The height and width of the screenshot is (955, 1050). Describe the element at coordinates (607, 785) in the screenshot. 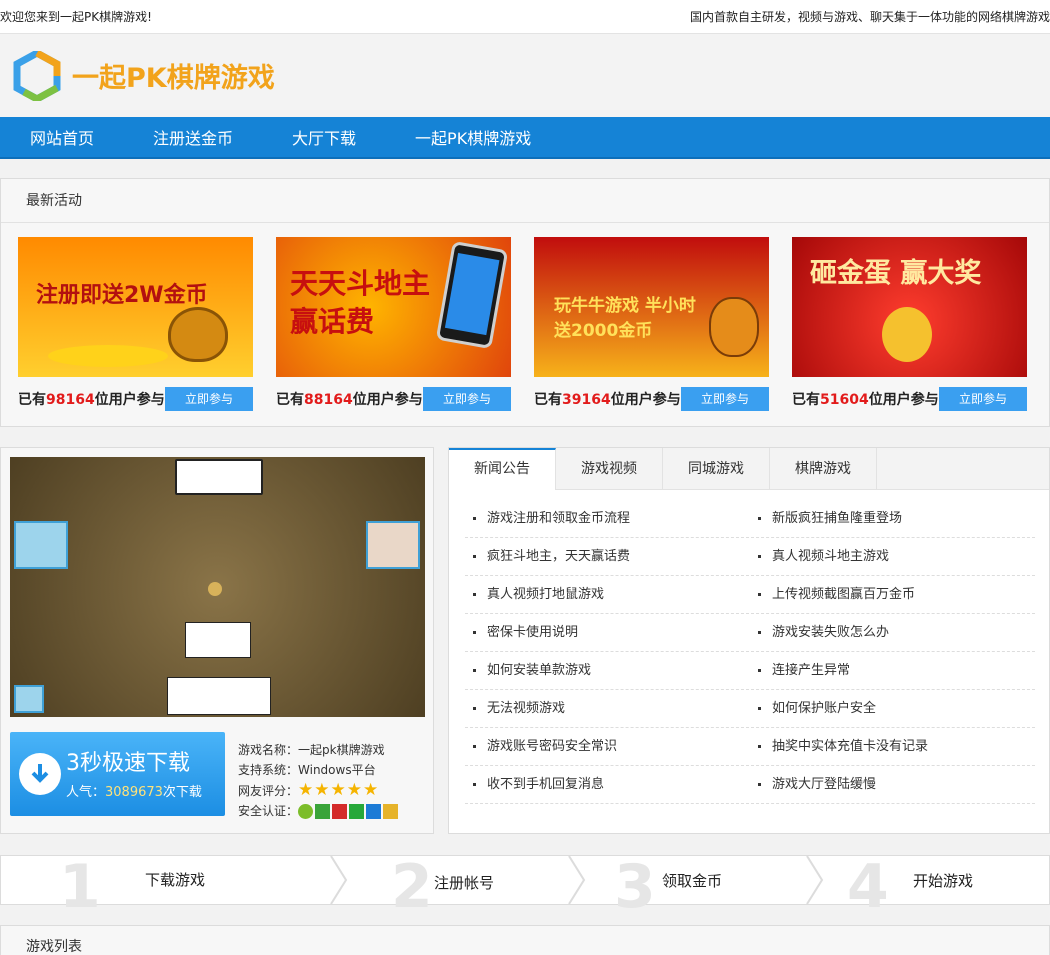

I see `news-link: 收不到手机回复消息` at that location.